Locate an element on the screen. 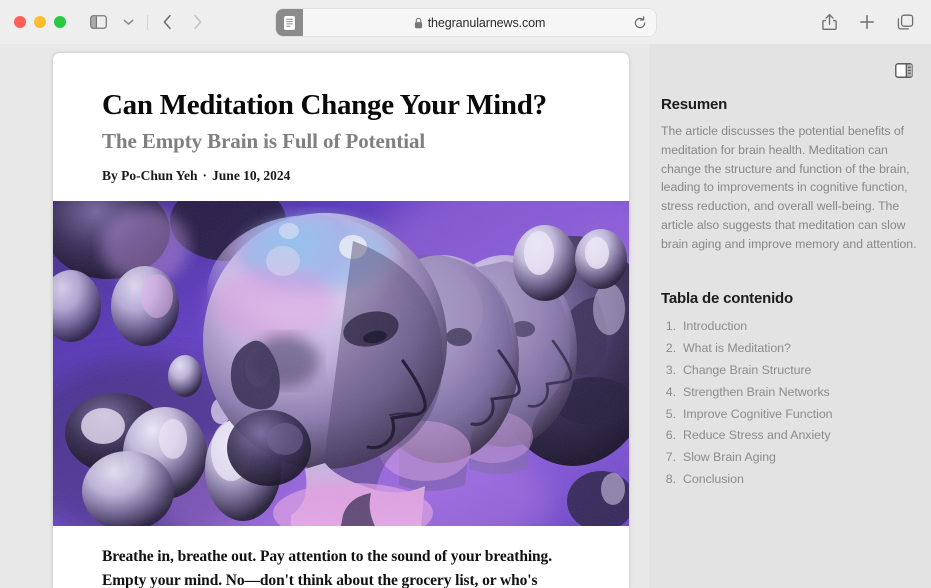 Image resolution: width=931 pixels, height=588 pixels. tab-group-chevron-button is located at coordinates (128, 22).